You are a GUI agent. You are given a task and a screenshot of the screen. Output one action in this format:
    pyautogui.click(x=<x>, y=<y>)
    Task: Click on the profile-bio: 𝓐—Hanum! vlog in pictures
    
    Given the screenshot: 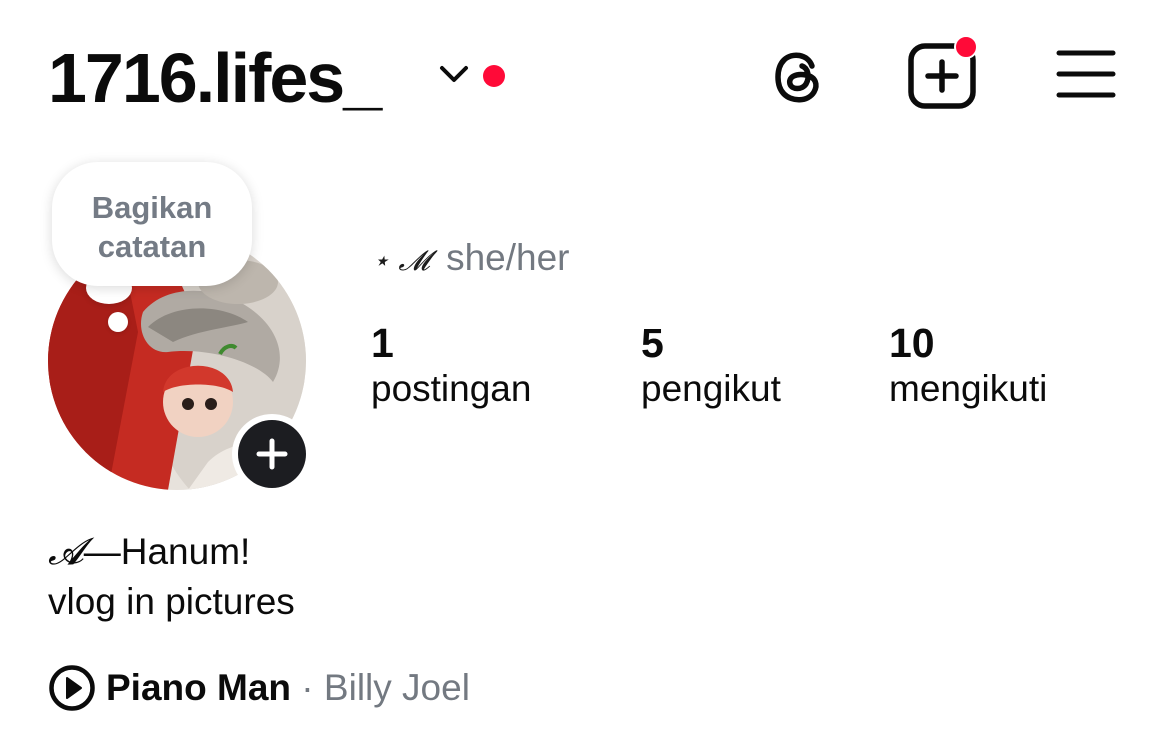 What is the action you would take?
    pyautogui.click(x=171, y=577)
    